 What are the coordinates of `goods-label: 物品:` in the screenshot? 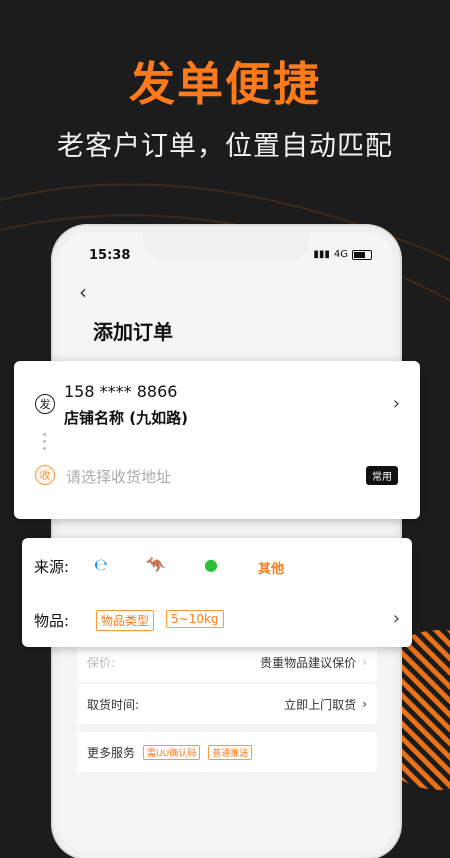 It's located at (52, 621).